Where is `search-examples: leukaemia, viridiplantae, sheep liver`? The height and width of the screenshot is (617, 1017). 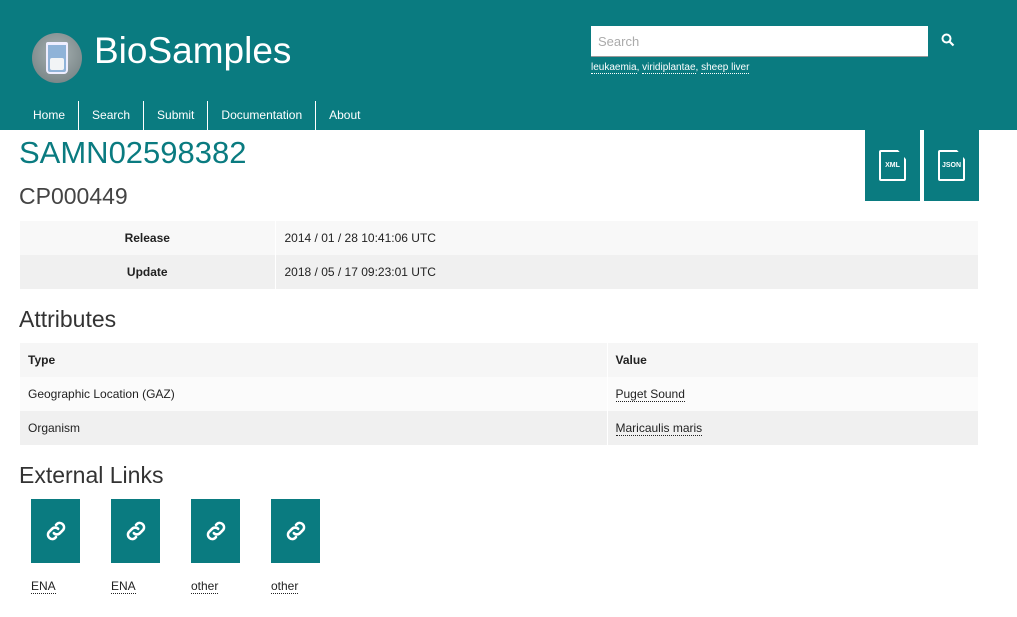
search-examples: leukaemia, viridiplantae, sheep liver is located at coordinates (670, 68).